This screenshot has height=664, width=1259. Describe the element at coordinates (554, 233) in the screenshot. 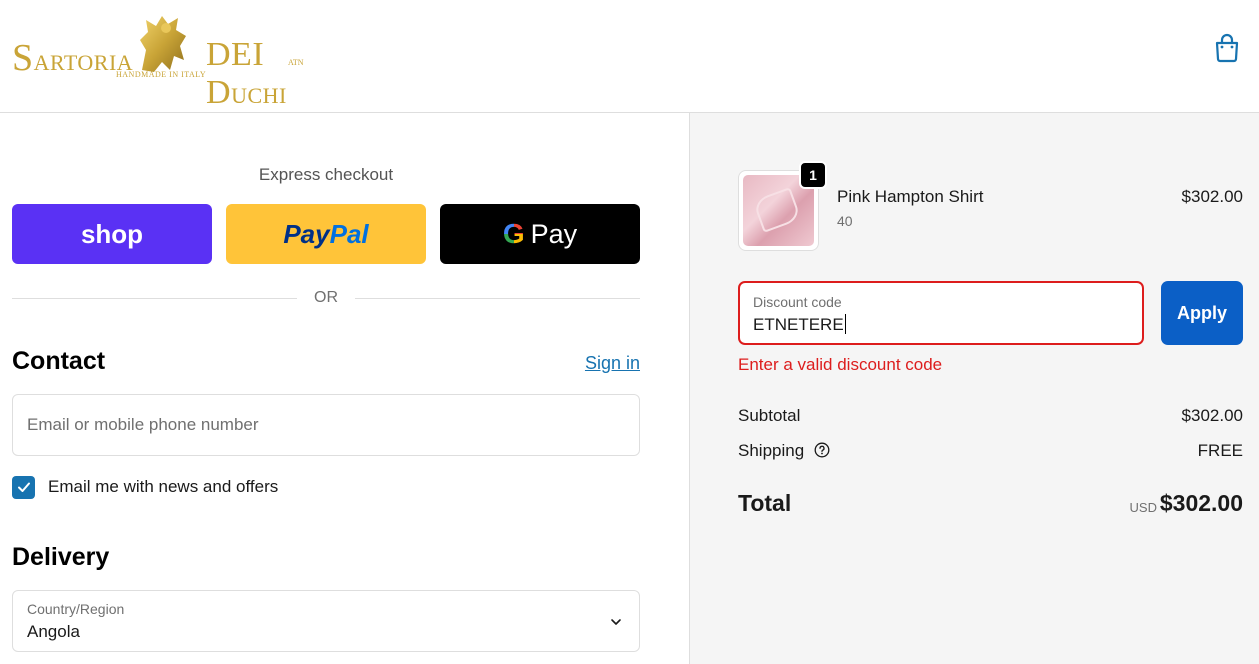

I see `google-pay-label: Pay` at that location.